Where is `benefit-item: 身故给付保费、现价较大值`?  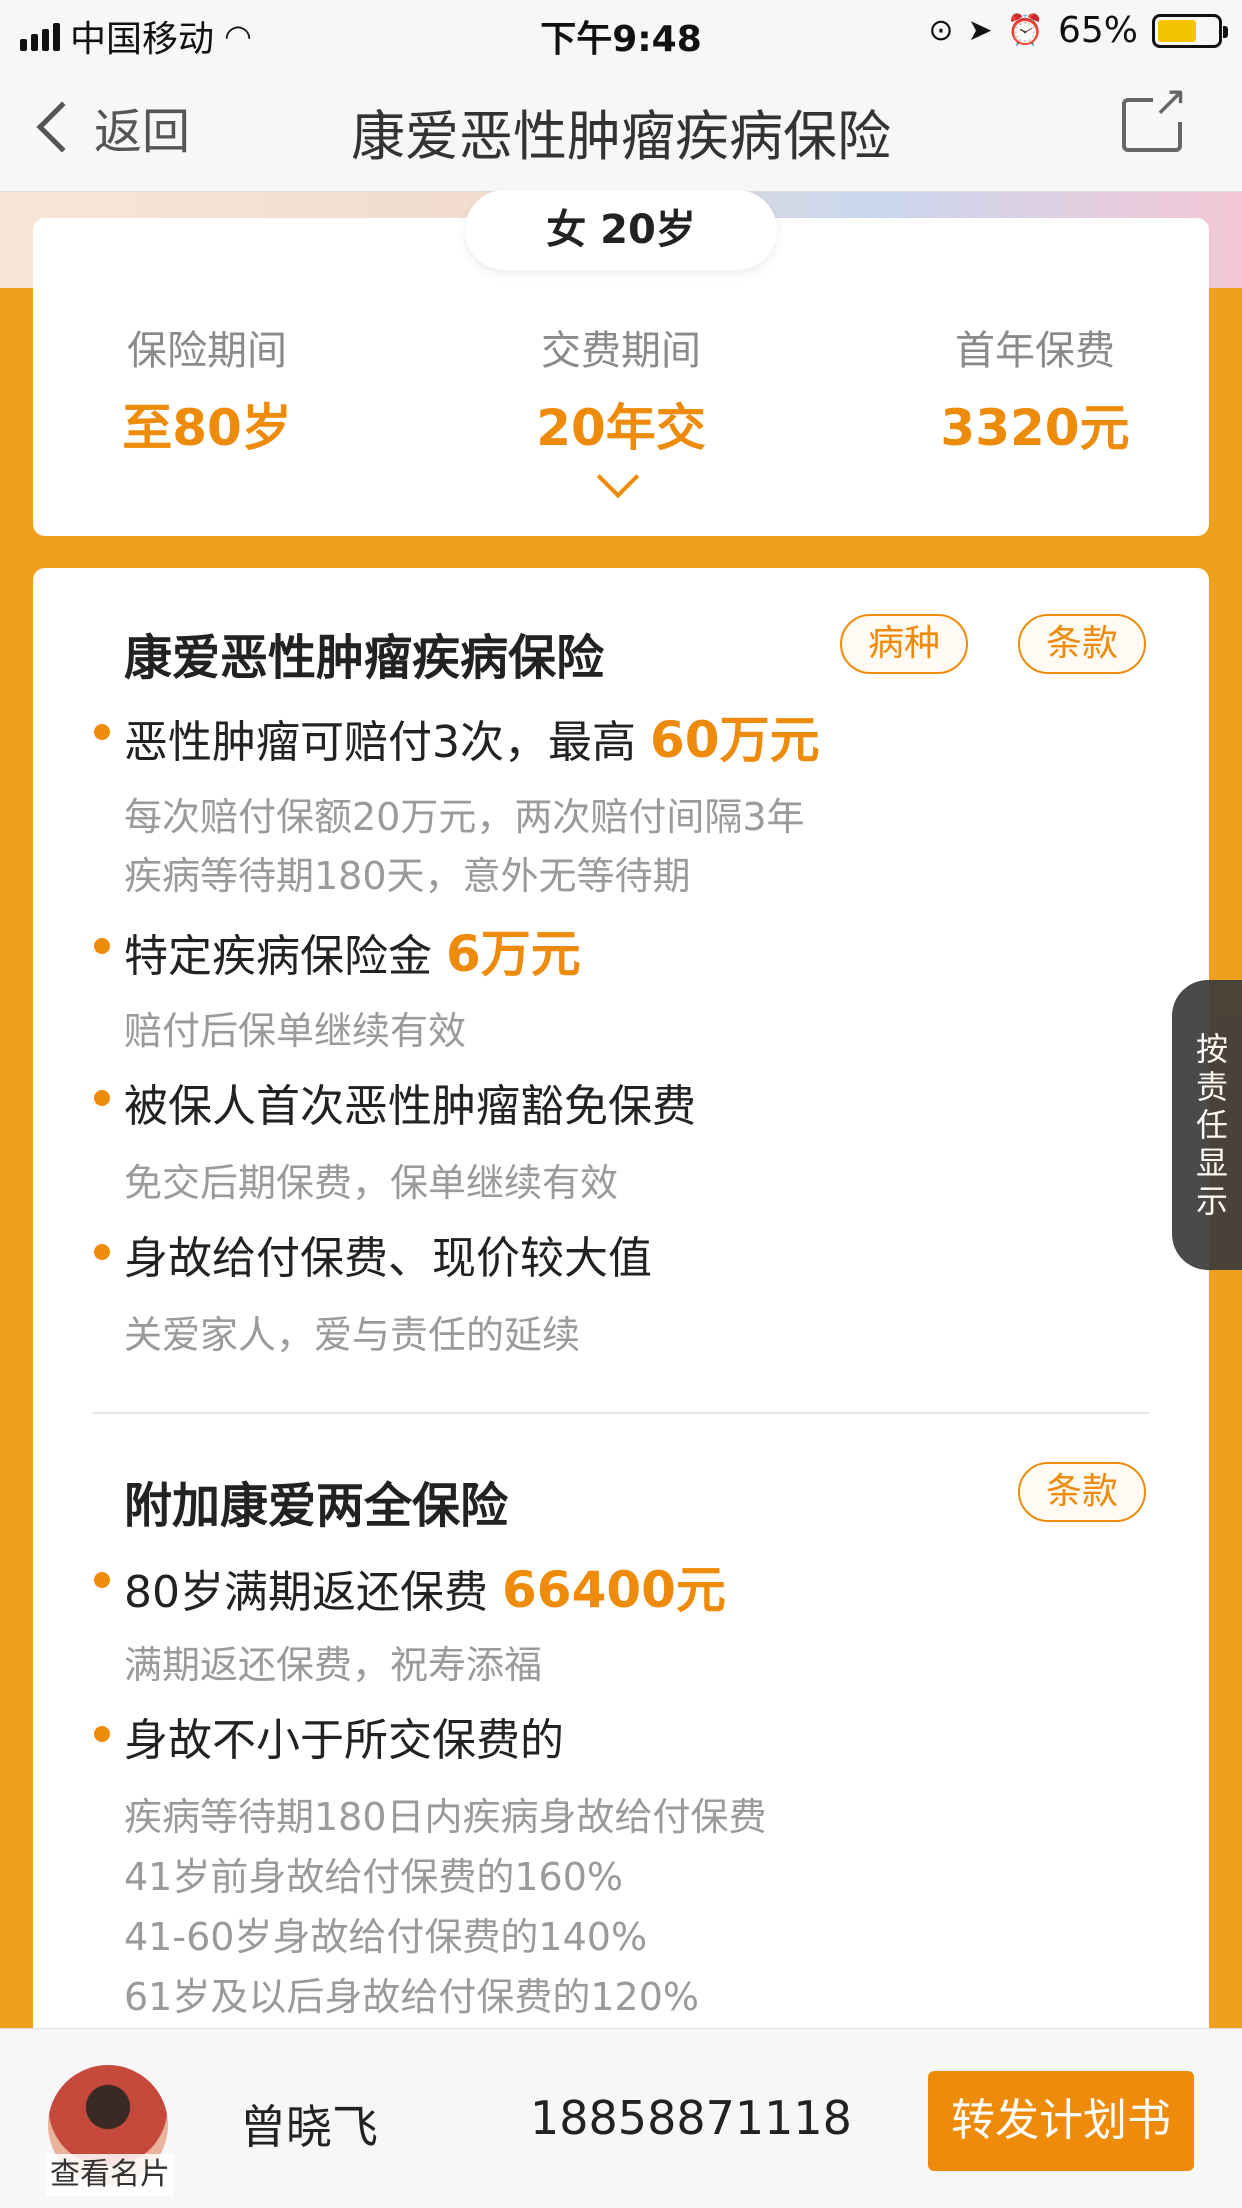 benefit-item: 身故给付保费、现价较大值 is located at coordinates (388, 1258).